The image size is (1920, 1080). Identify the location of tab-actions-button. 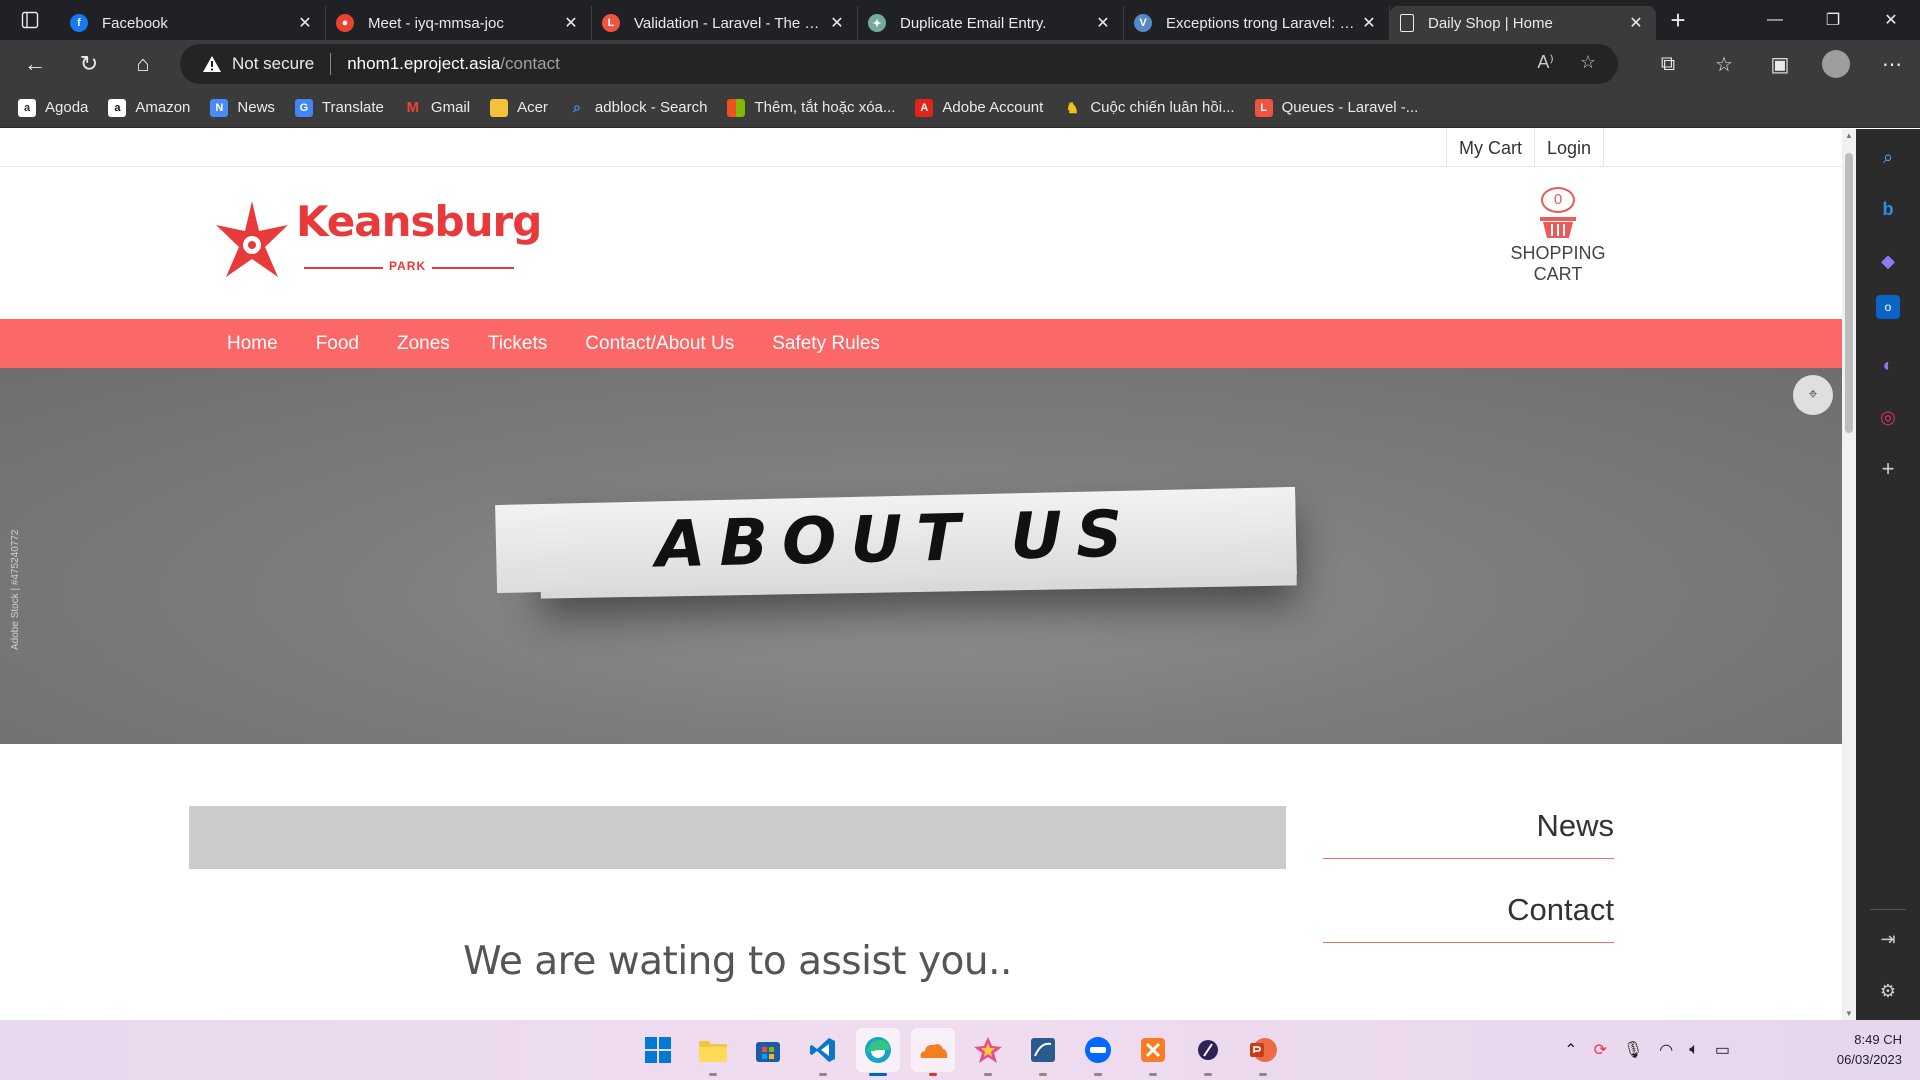
(30, 20).